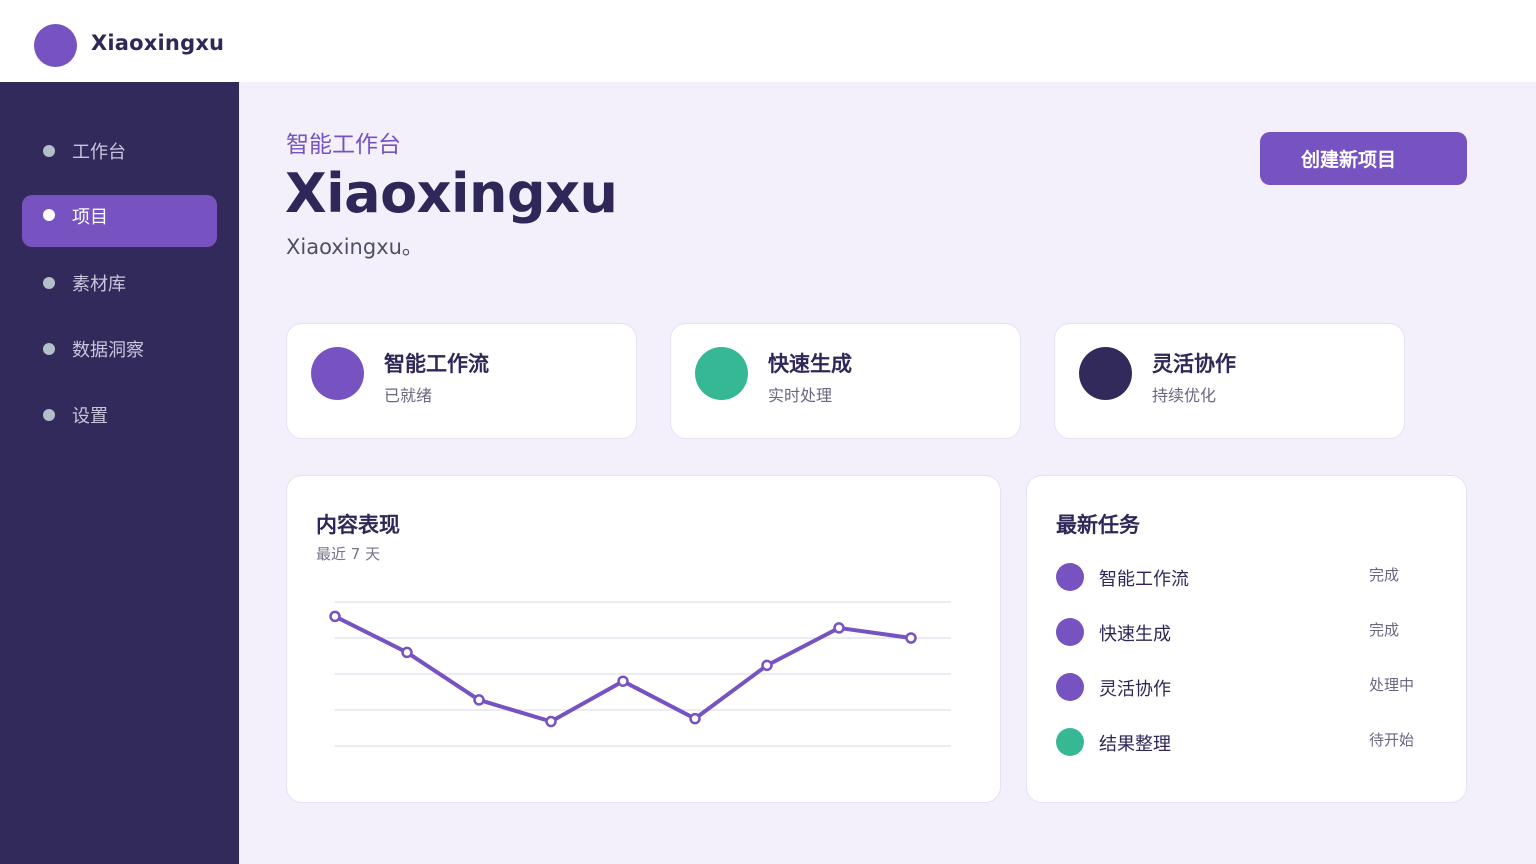 The image size is (1536, 864). I want to click on stat-subtitle: 已就绪, so click(408, 395).